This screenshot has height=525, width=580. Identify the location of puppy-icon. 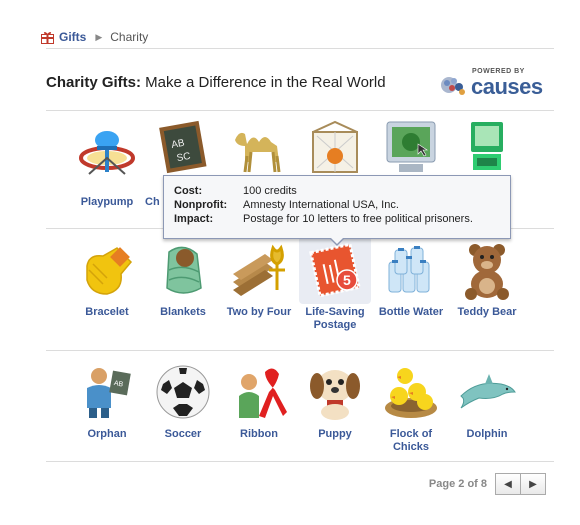
(335, 395).